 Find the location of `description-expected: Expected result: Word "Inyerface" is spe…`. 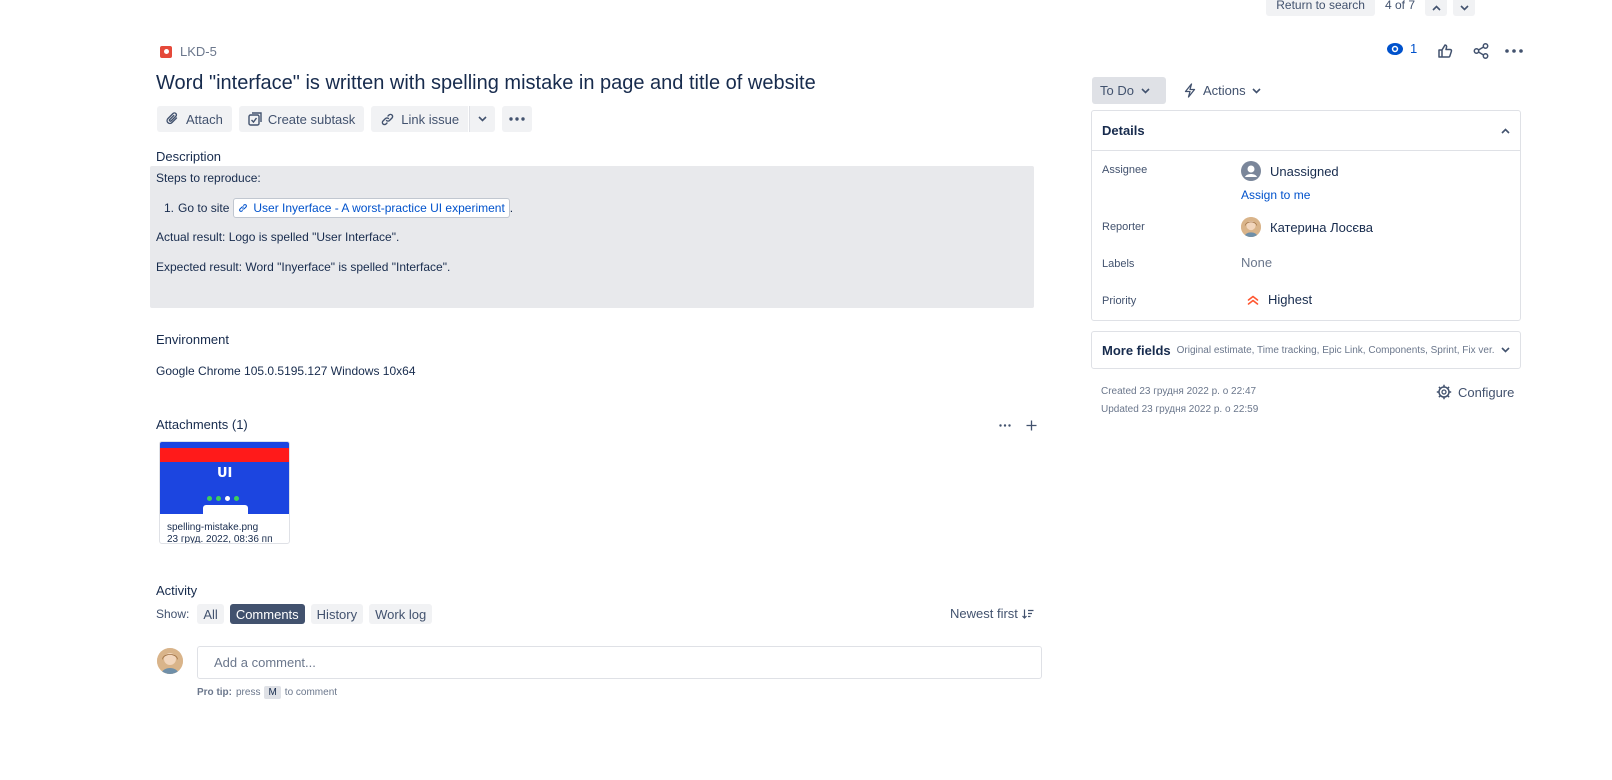

description-expected: Expected result: Word "Inyerface" is spe… is located at coordinates (303, 267).